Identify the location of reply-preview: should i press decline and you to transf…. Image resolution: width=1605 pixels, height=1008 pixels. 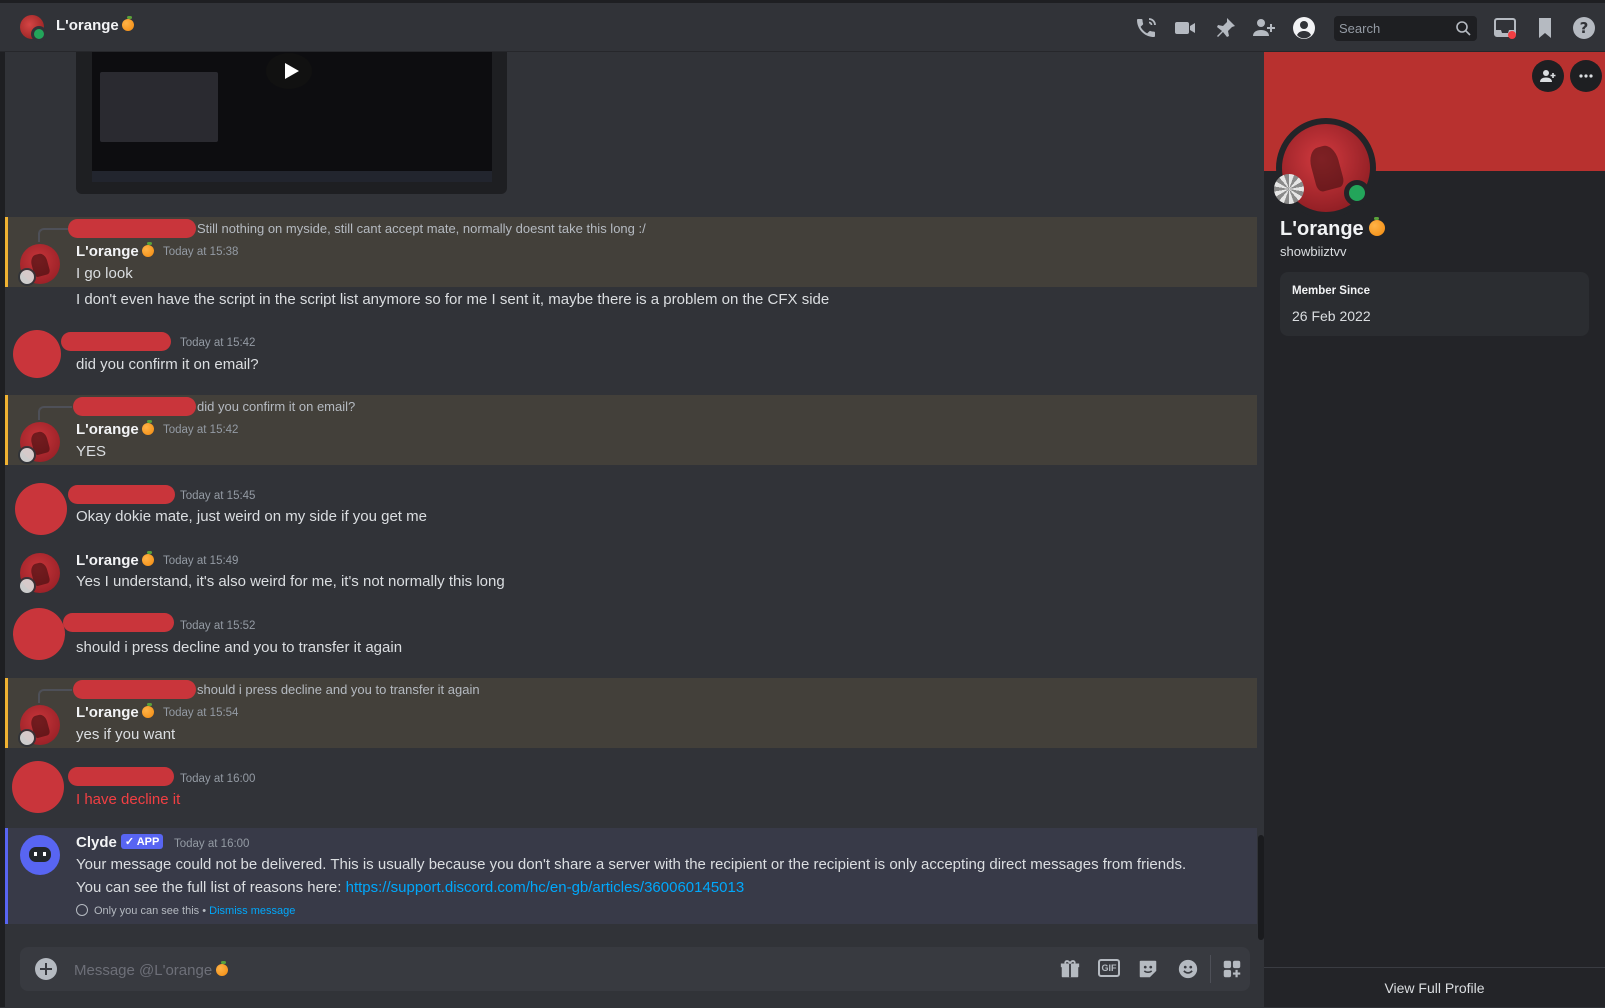
(338, 689).